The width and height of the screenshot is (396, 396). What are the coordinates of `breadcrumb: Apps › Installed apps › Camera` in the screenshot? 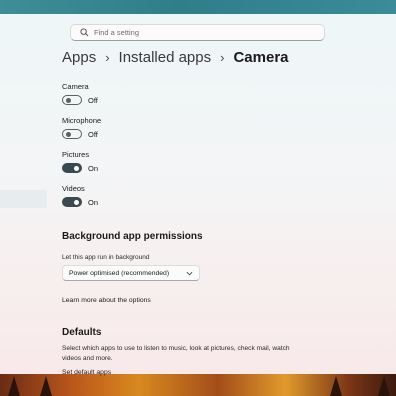 It's located at (175, 57).